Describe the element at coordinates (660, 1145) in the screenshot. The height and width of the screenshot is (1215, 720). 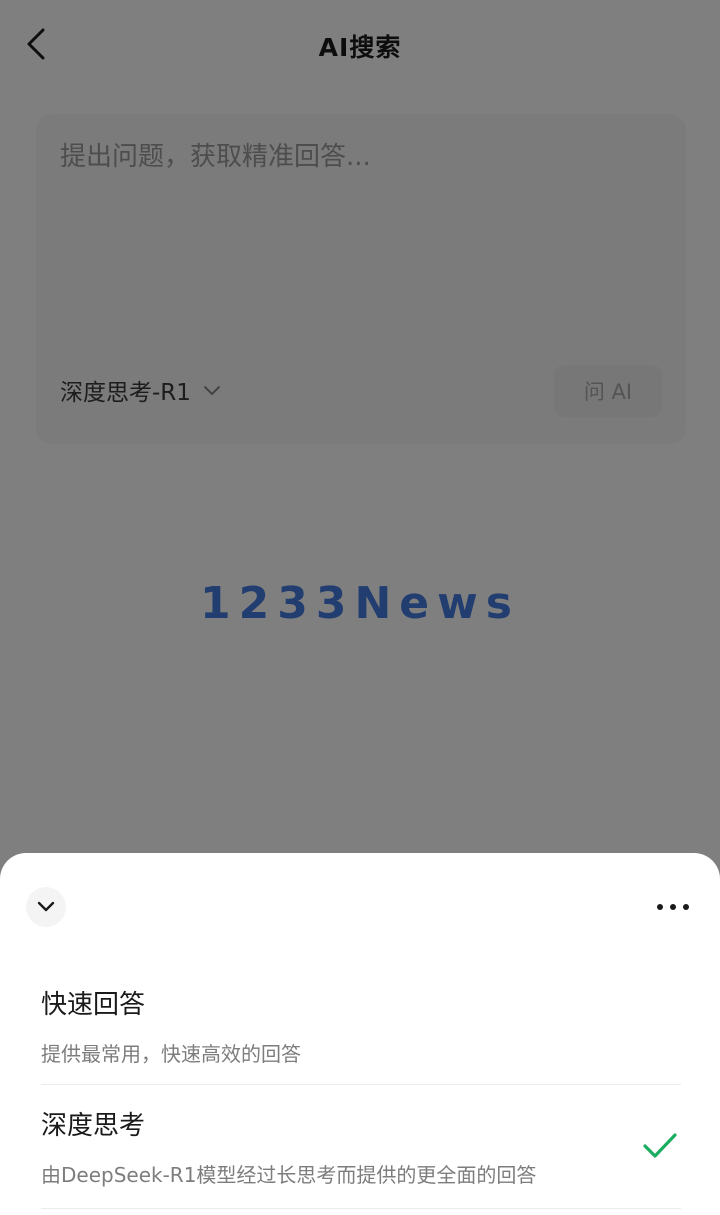
I see `check-icon` at that location.